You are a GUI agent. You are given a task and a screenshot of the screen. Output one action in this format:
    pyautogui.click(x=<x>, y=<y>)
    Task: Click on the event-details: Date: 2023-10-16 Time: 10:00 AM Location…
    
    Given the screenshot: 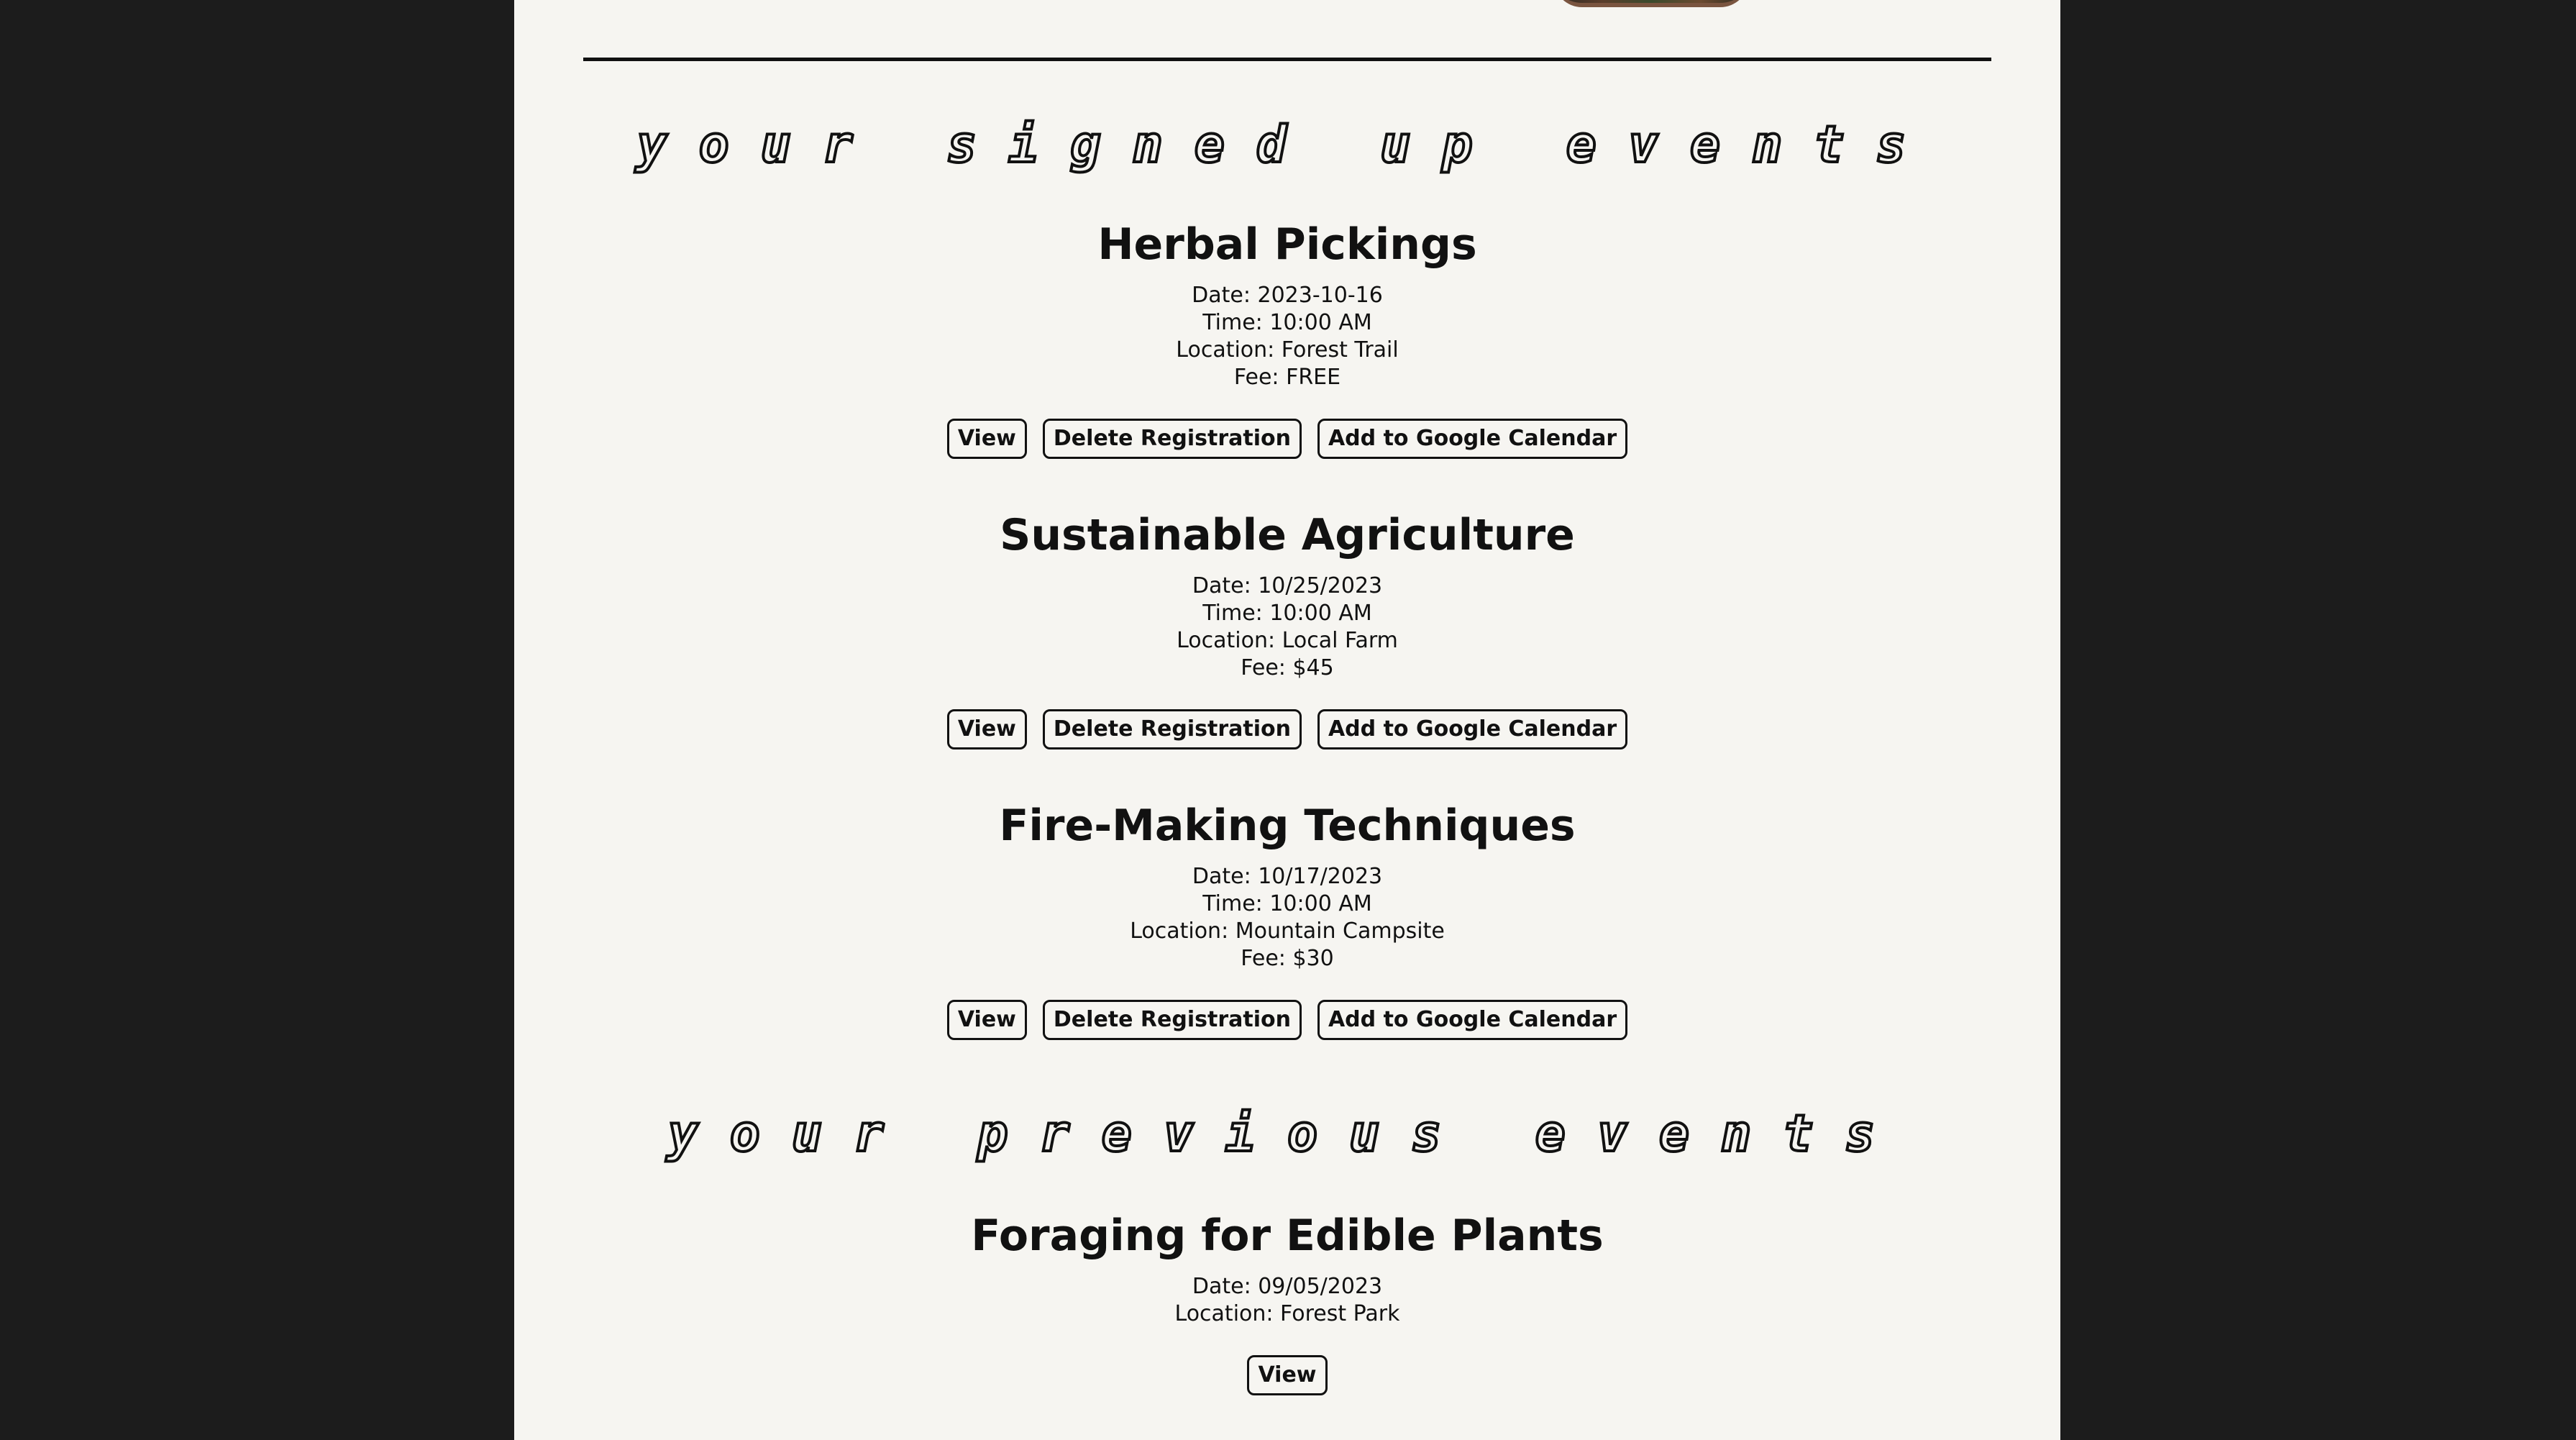 What is the action you would take?
    pyautogui.click(x=1287, y=336)
    